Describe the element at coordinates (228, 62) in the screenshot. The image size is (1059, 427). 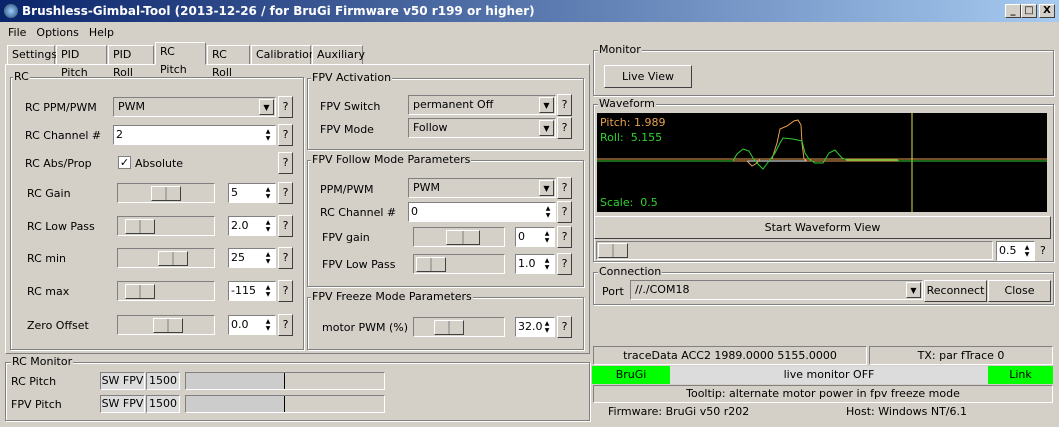
I see `tab-rc-roll: RC Roll` at that location.